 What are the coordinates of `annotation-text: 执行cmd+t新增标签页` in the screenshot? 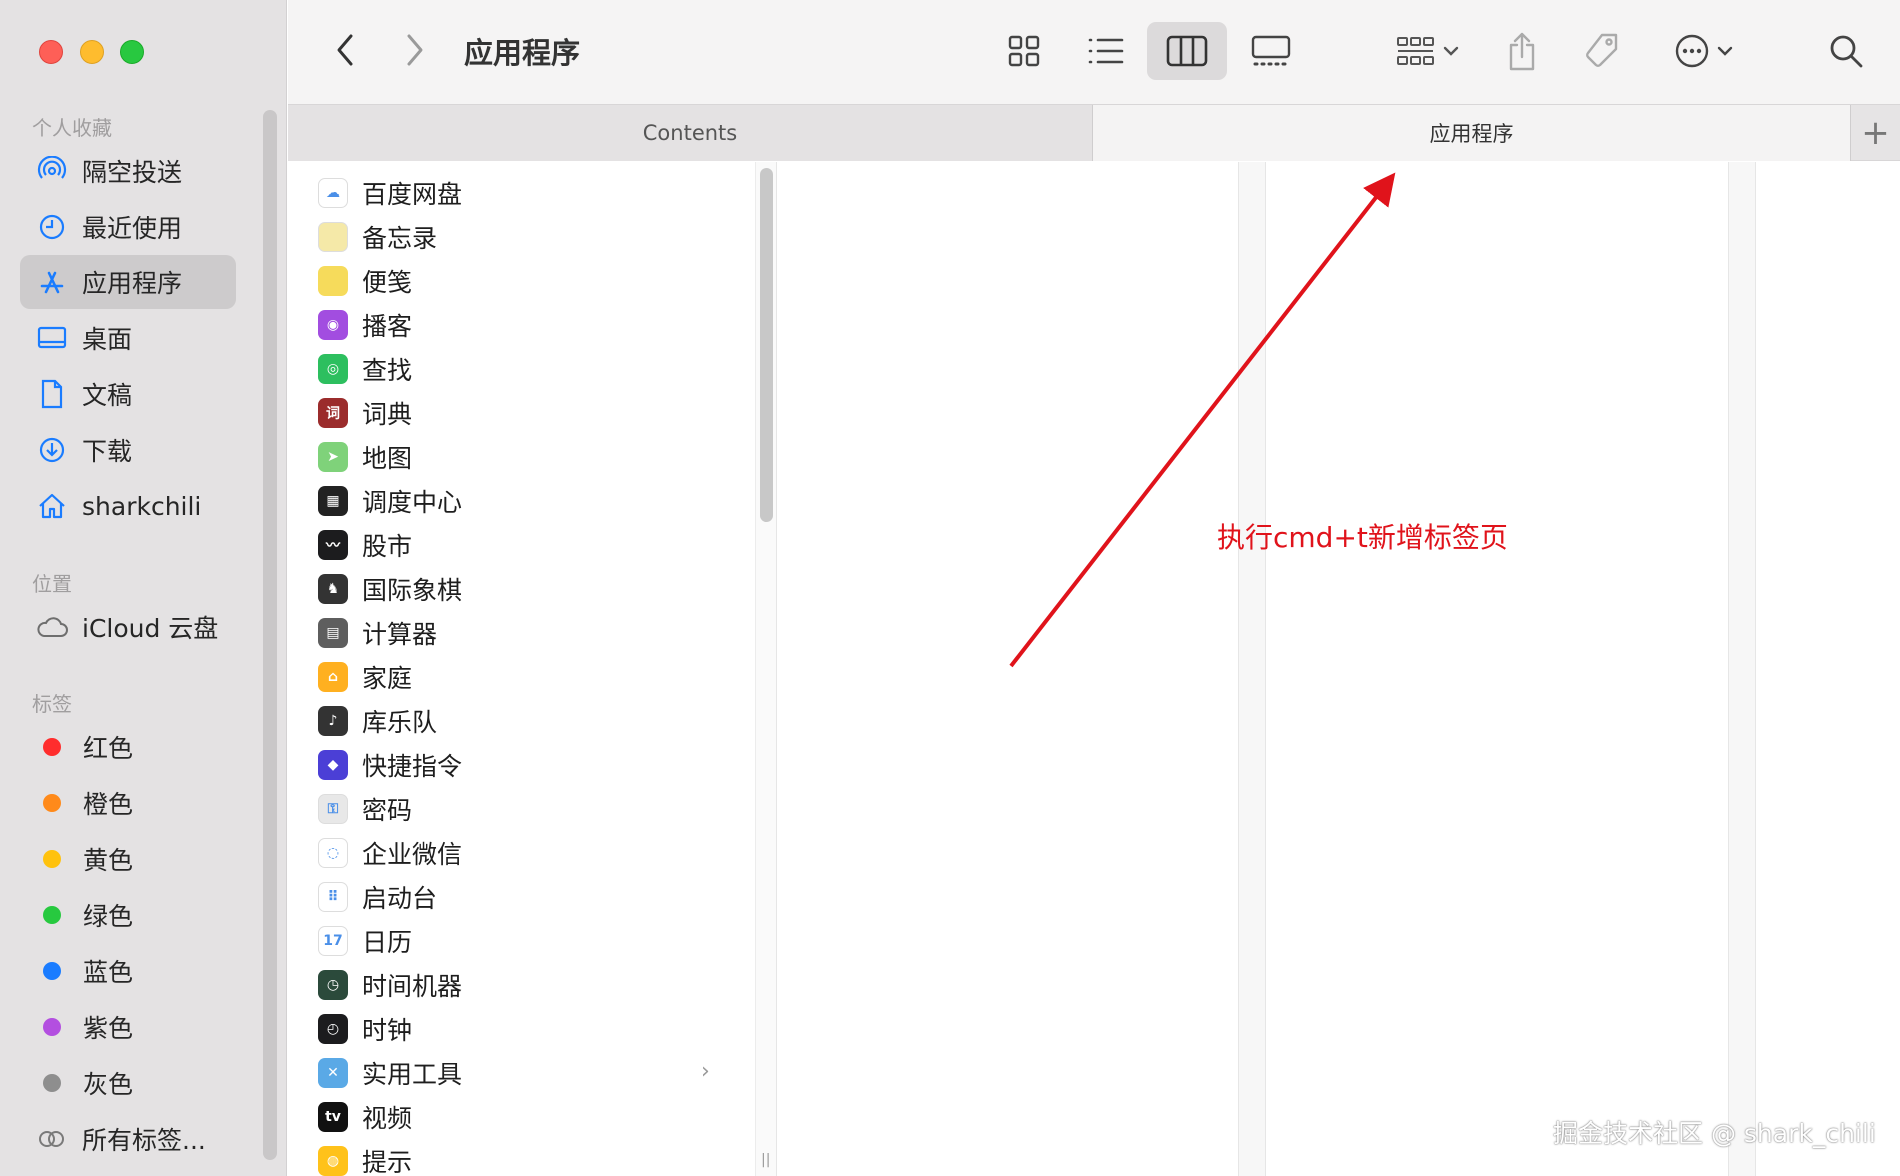 It's located at (1362, 537).